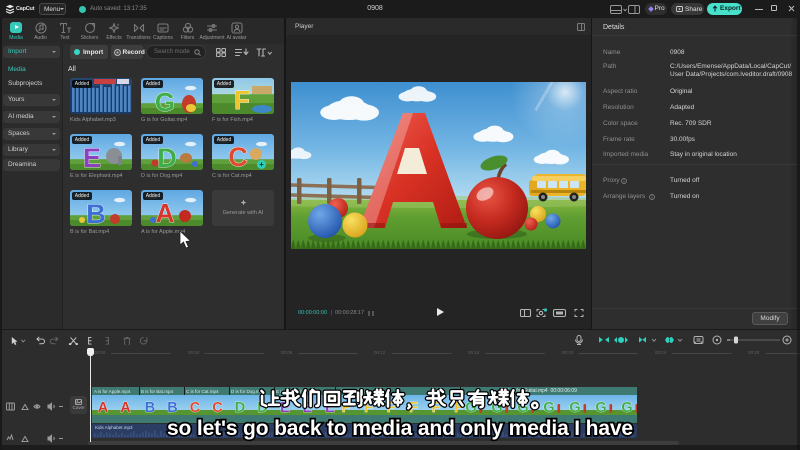 This screenshot has width=800, height=450. Describe the element at coordinates (167, 156) in the screenshot. I see `svg-text: D` at that location.